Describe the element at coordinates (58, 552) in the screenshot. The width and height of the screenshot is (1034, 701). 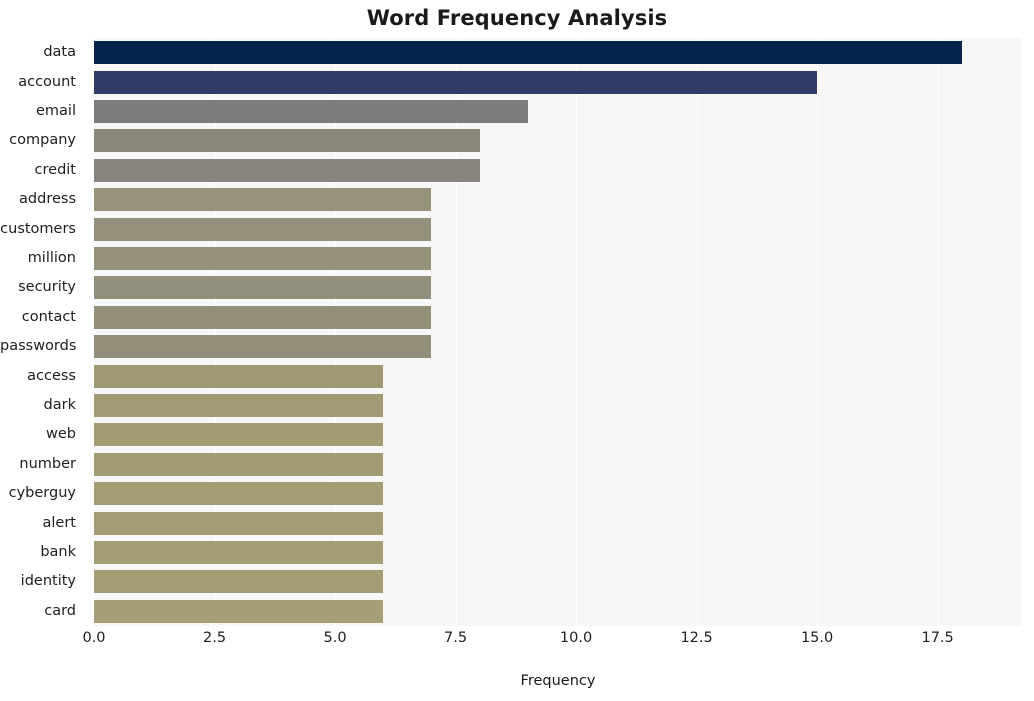
I see `y-tick-label: bank` at that location.